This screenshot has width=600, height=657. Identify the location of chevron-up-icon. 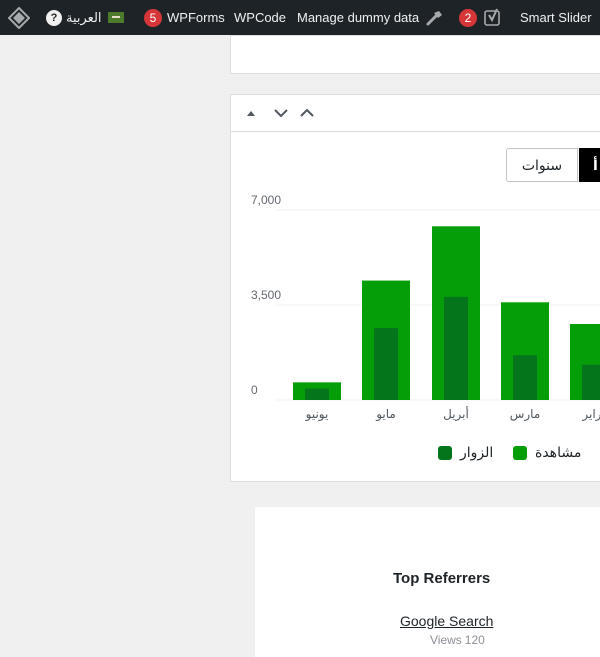
(307, 113).